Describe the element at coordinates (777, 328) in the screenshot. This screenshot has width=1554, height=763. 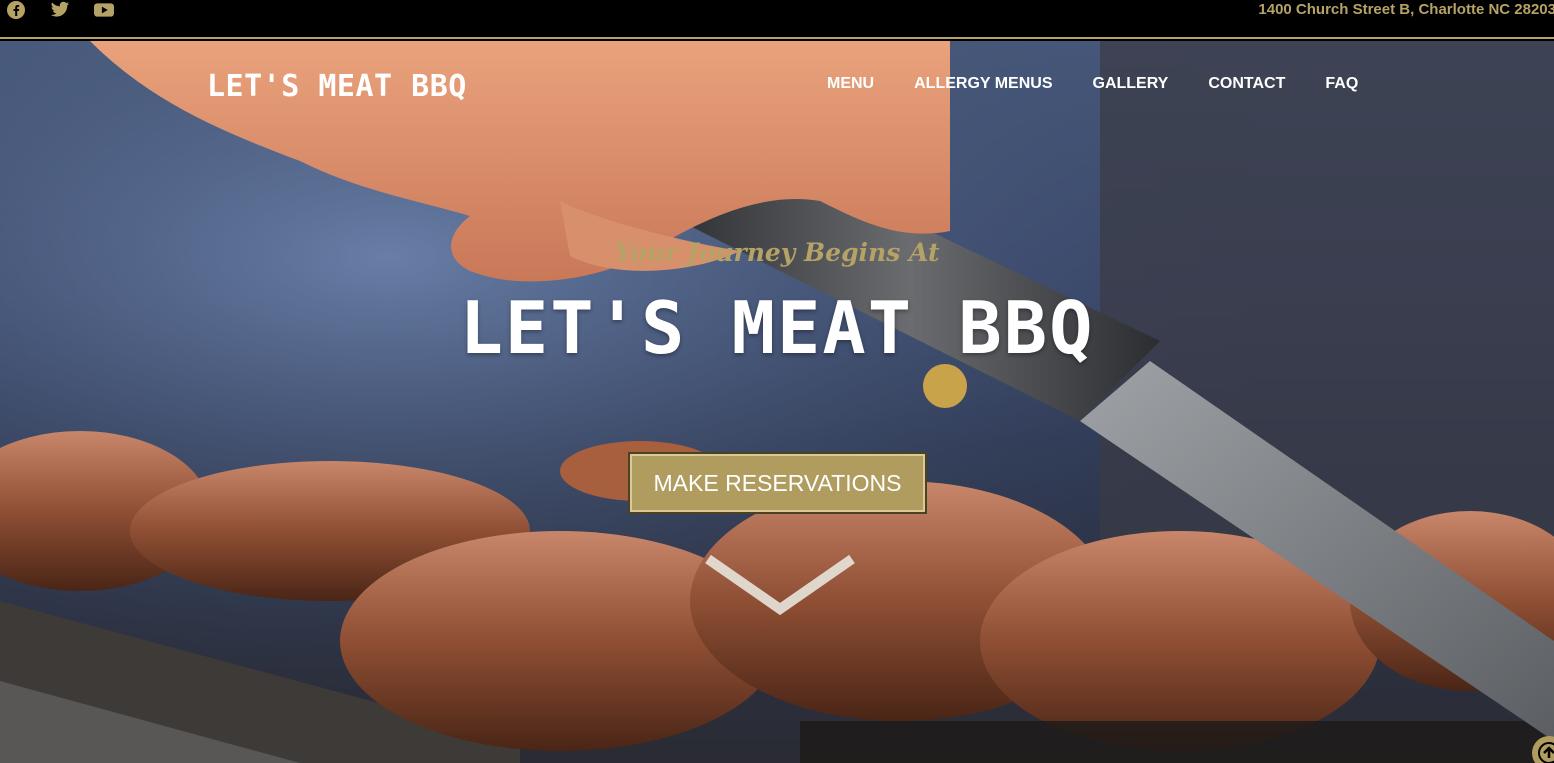
I see `hero-headline: LET'S MEAT BBQ` at that location.